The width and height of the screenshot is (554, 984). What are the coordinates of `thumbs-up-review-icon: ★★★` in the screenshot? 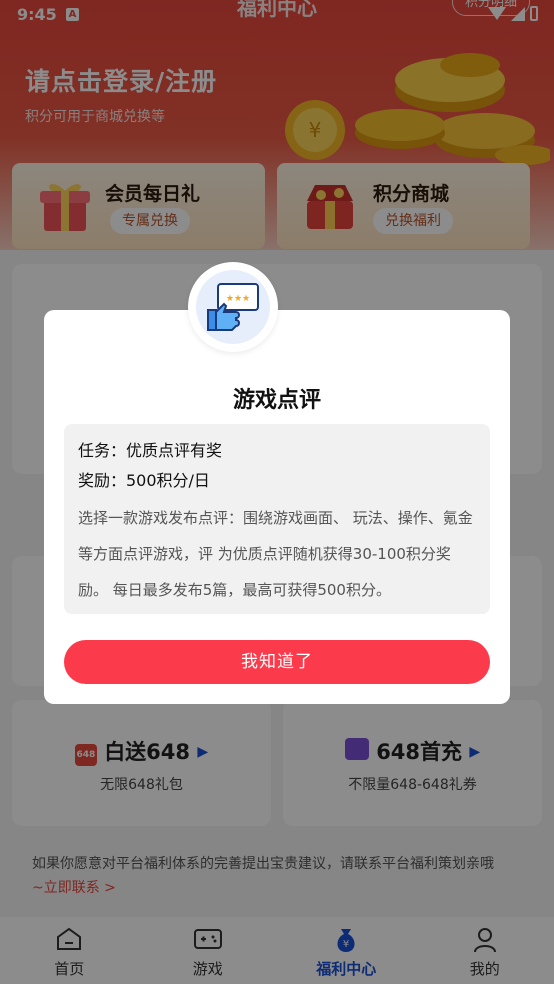 It's located at (233, 307).